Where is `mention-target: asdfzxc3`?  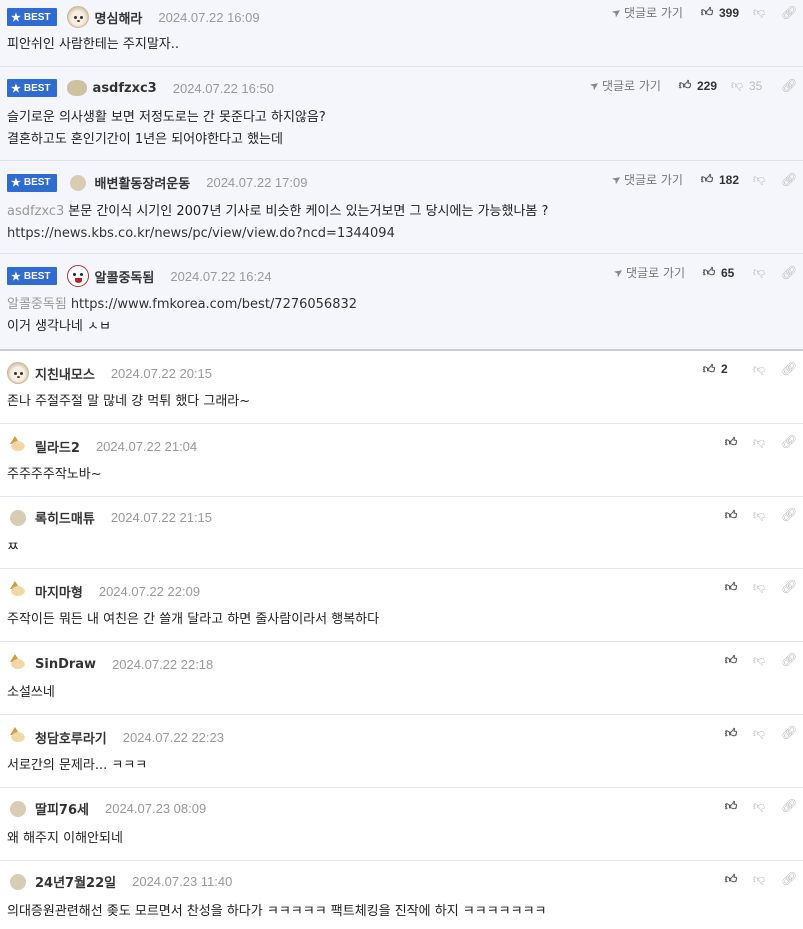 mention-target: asdfzxc3 is located at coordinates (35, 211).